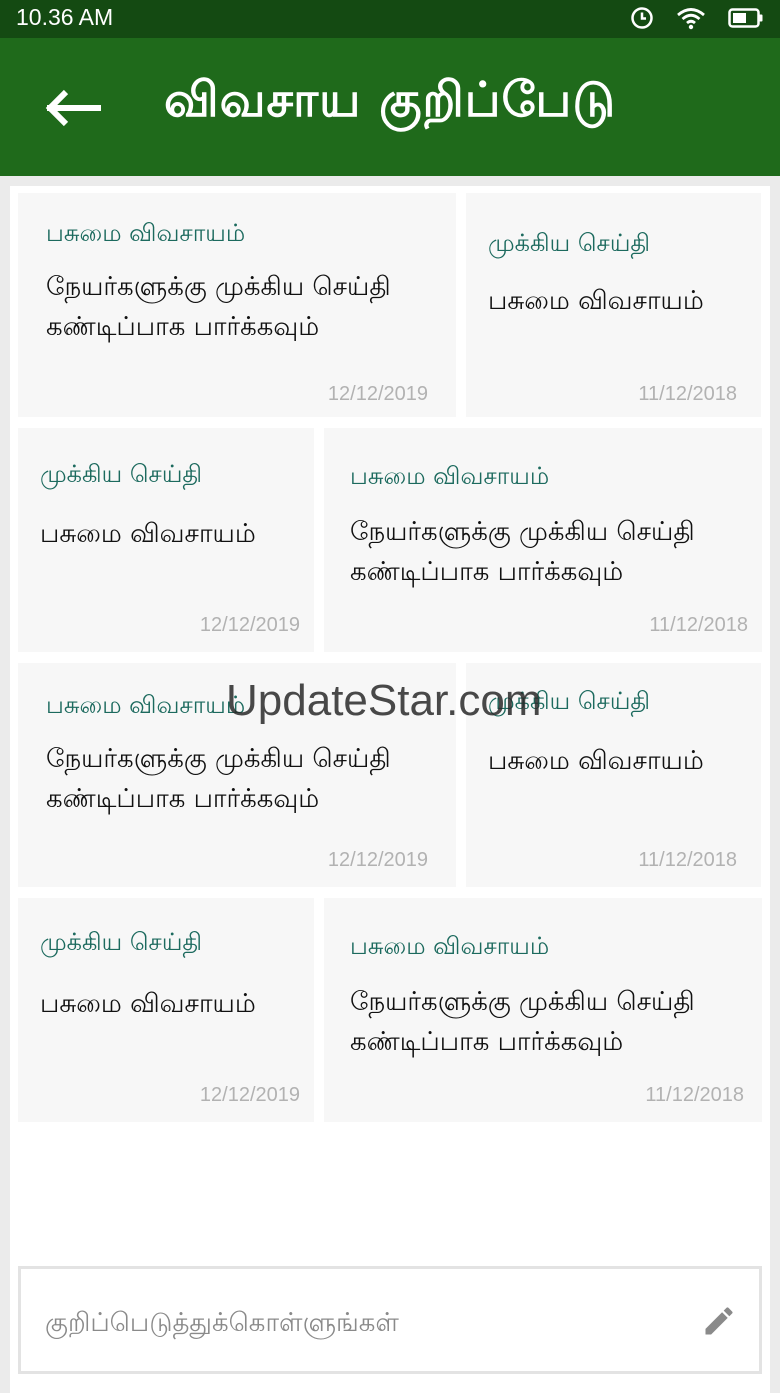 The height and width of the screenshot is (1393, 780). Describe the element at coordinates (365, 1323) in the screenshot. I see `note-input` at that location.